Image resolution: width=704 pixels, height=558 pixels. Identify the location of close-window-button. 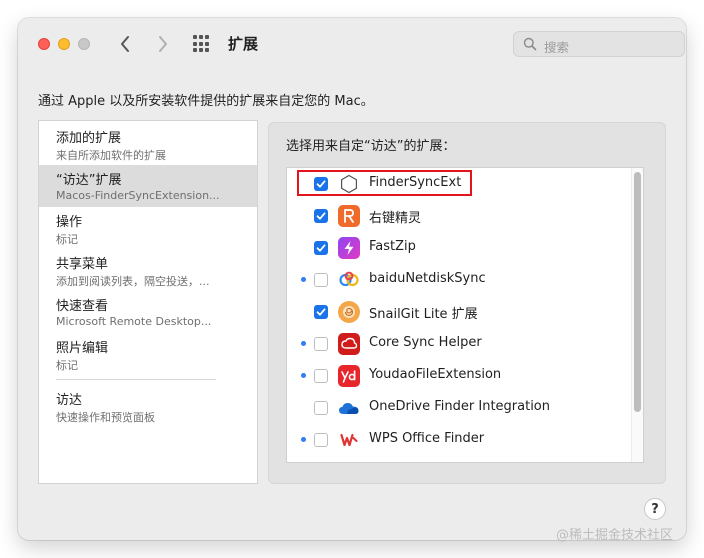
(44, 44).